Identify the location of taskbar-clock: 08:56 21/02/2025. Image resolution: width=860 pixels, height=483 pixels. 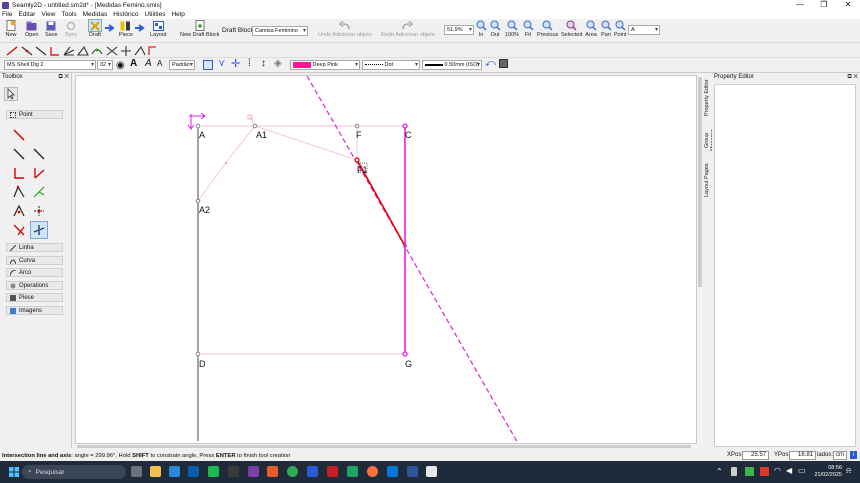
(828, 472).